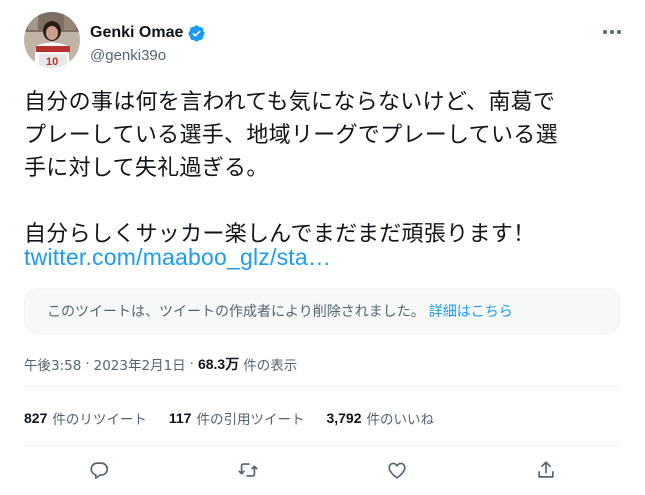 The width and height of the screenshot is (645, 495). Describe the element at coordinates (196, 33) in the screenshot. I see `verified-badge-icon` at that location.